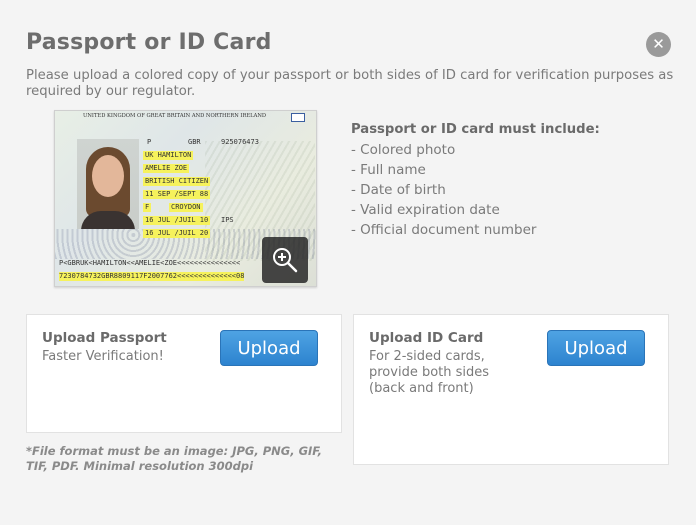 The image size is (696, 525). What do you see at coordinates (443, 230) in the screenshot?
I see `requirement-item: Official document number` at bounding box center [443, 230].